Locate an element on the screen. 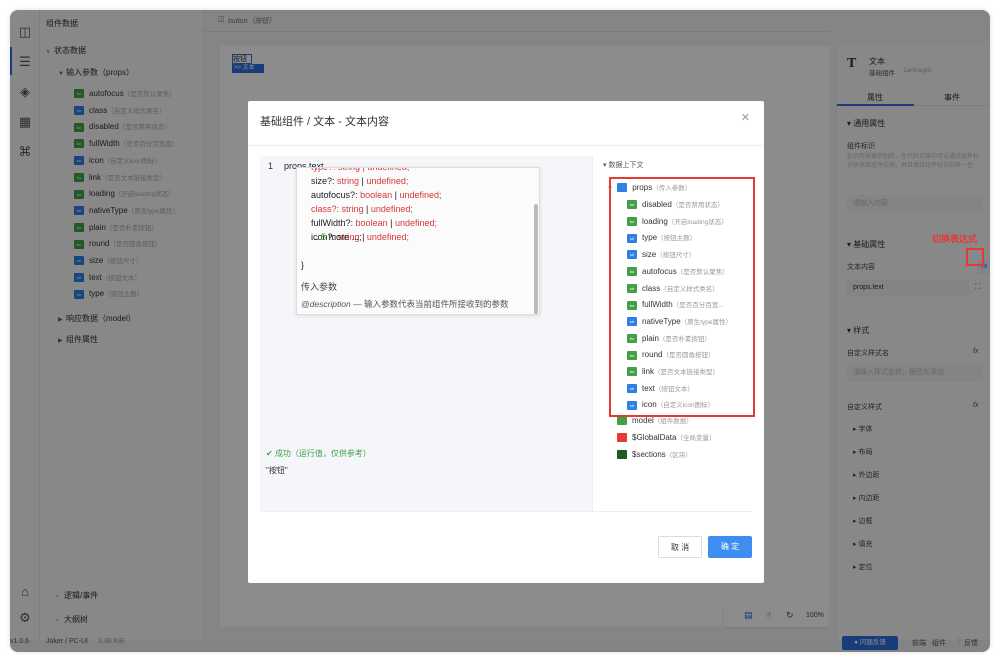 This screenshot has height=662, width=1000. popup-line: size?: string | undefined; is located at coordinates (359, 181).